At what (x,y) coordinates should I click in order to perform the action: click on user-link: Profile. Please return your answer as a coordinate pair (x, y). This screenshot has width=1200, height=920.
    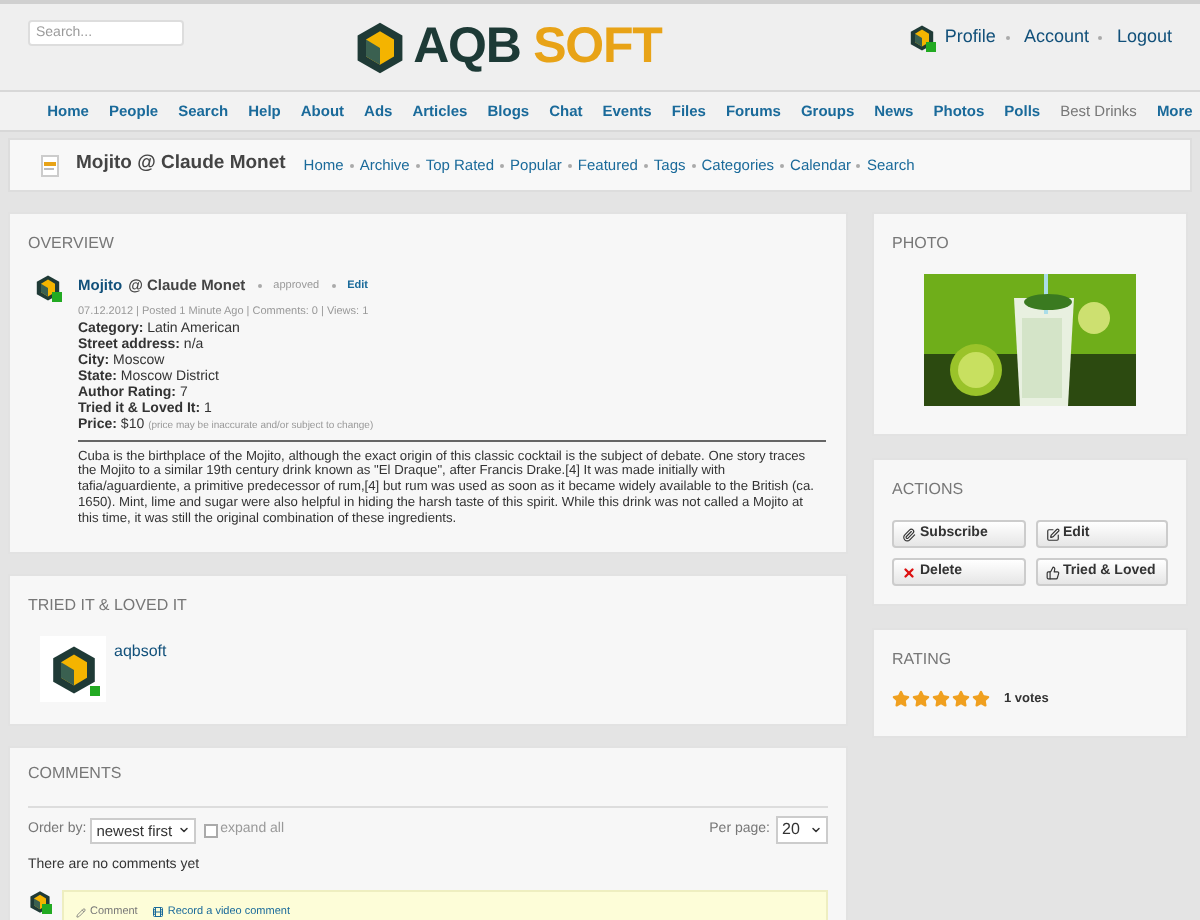
    Looking at the image, I should click on (970, 37).